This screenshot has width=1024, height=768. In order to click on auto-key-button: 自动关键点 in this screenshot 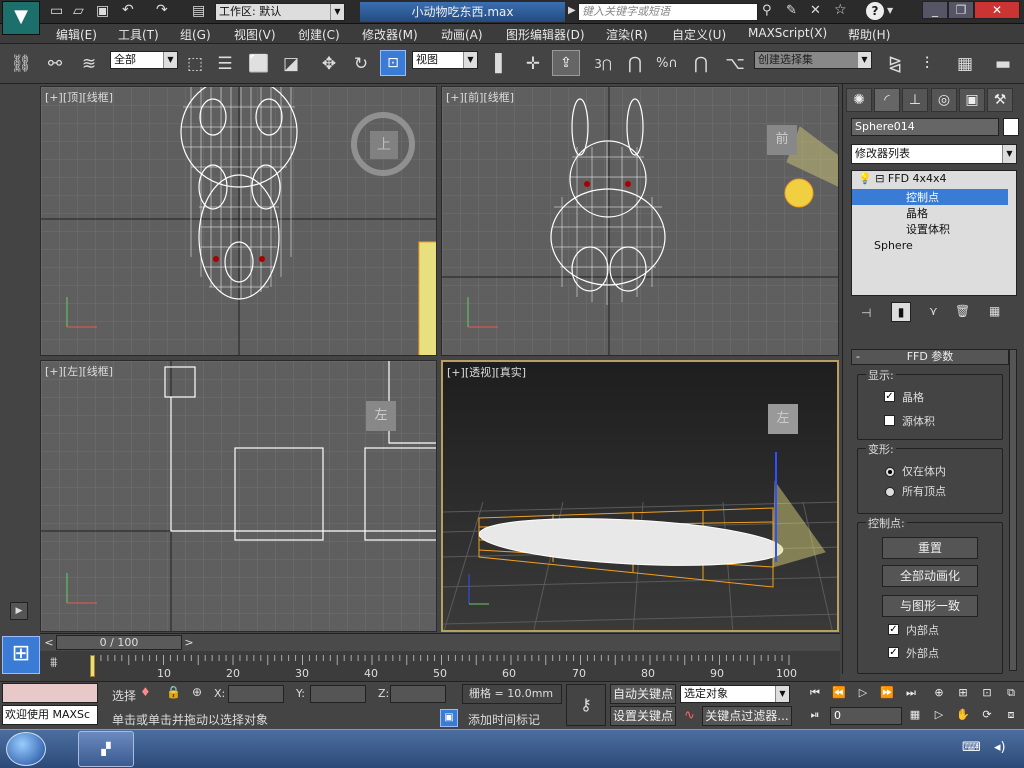, I will do `click(643, 694)`.